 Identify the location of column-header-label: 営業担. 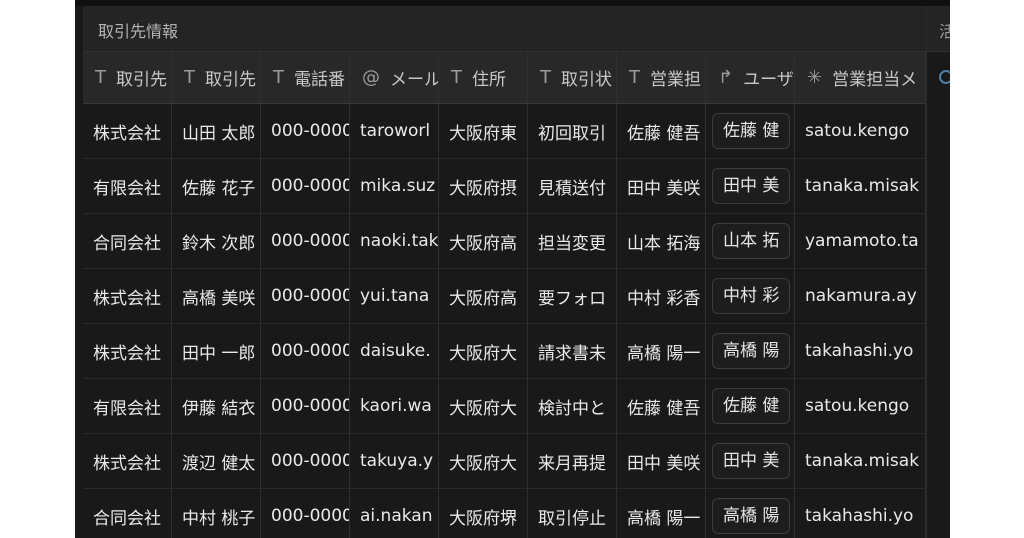
(675, 80).